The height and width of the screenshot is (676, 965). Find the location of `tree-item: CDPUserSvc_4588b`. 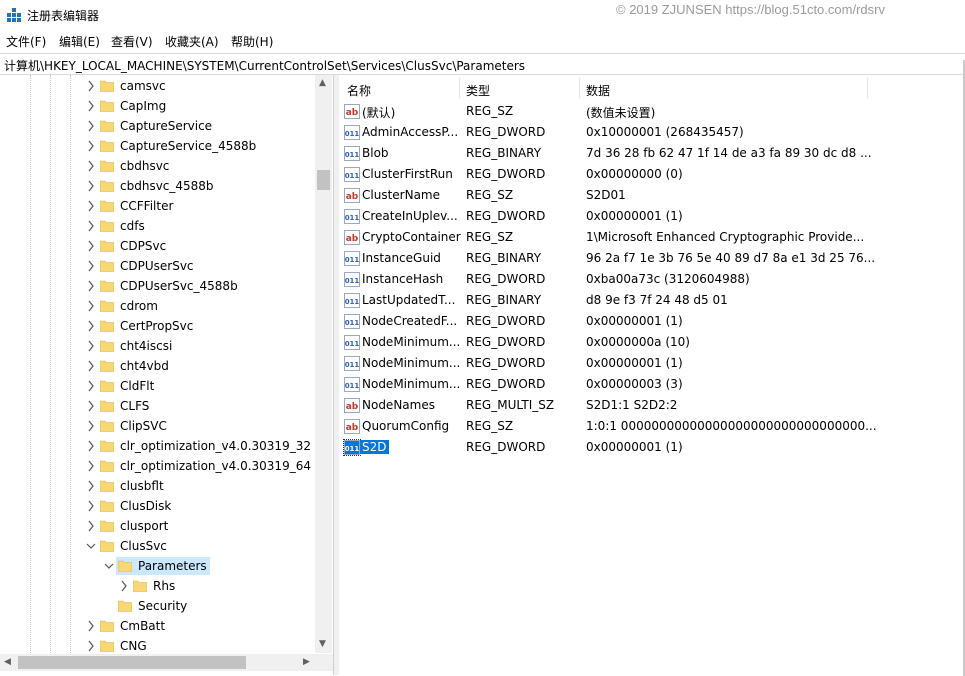

tree-item: CDPUserSvc_4588b is located at coordinates (157, 286).